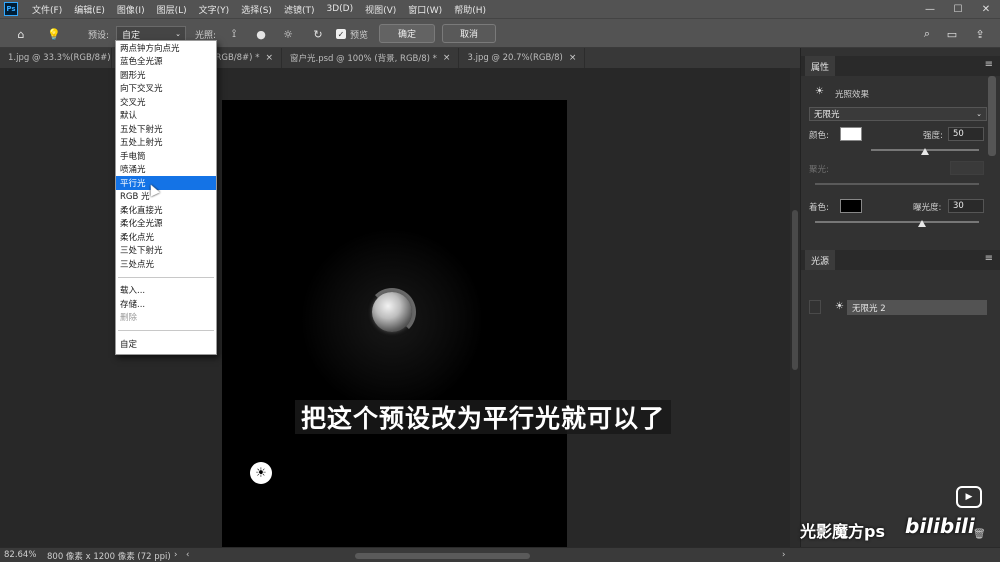  What do you see at coordinates (20, 555) in the screenshot?
I see `zoom-level: 82.64%` at bounding box center [20, 555].